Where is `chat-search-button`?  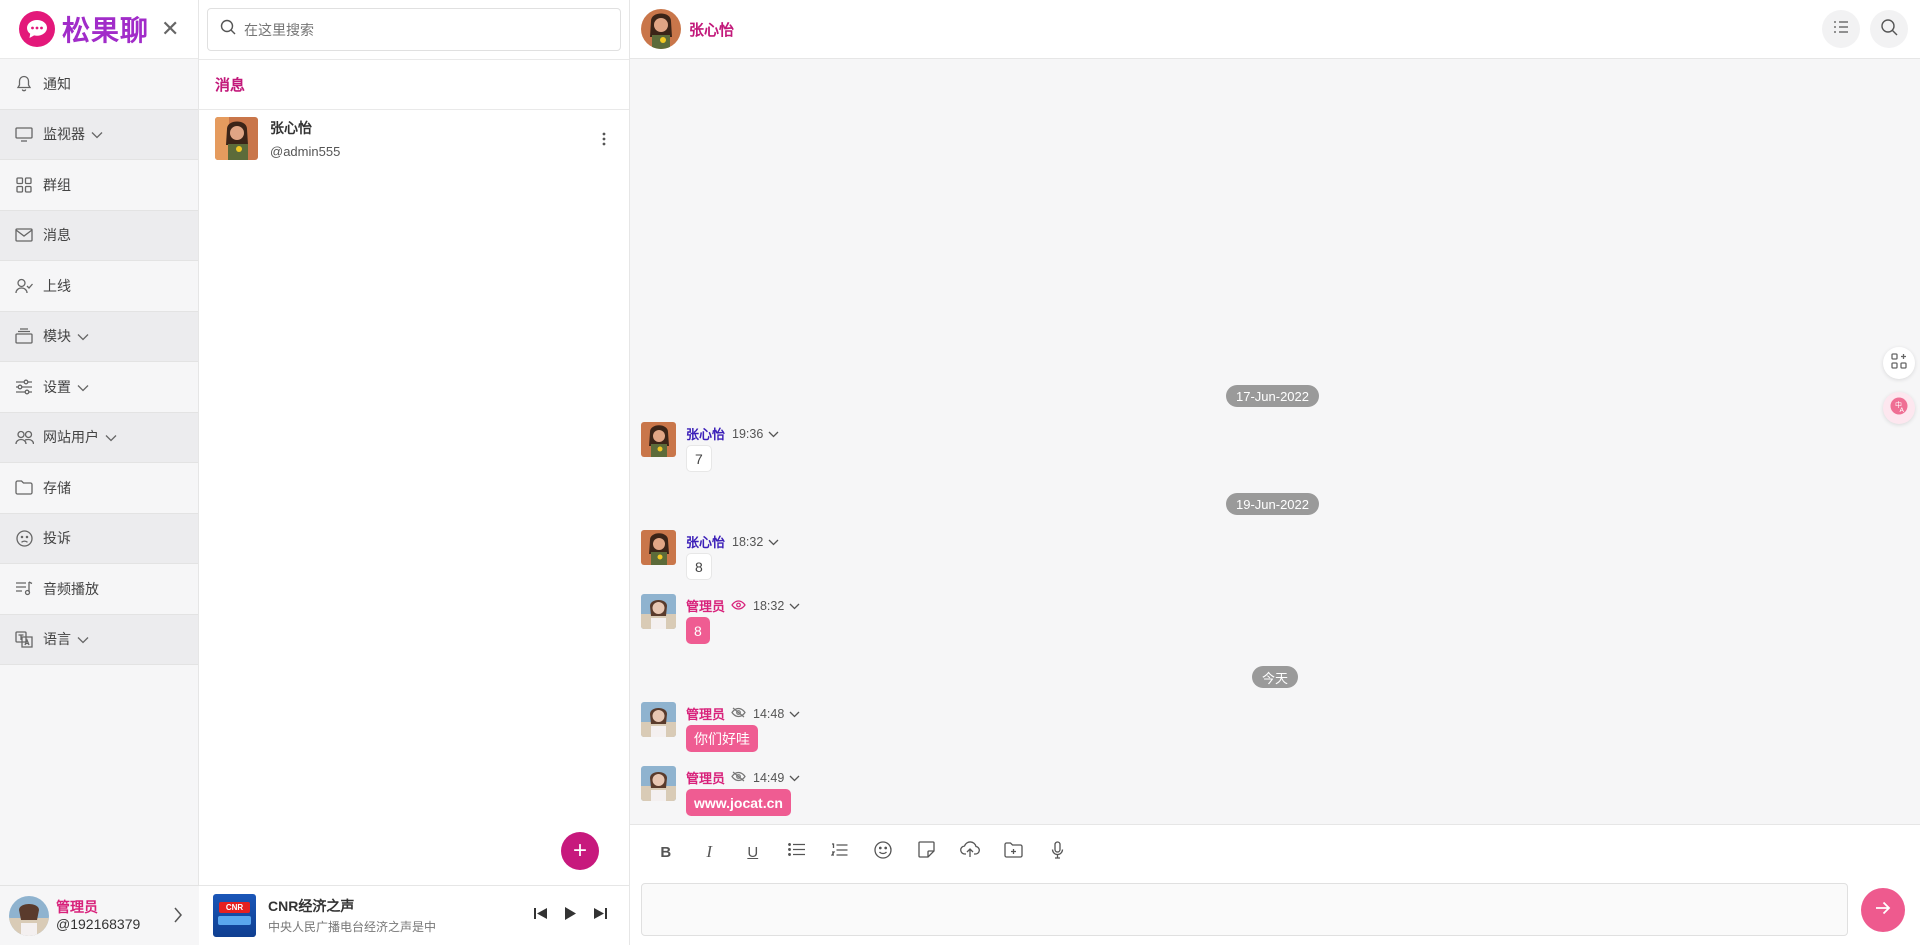
chat-search-button is located at coordinates (1889, 29).